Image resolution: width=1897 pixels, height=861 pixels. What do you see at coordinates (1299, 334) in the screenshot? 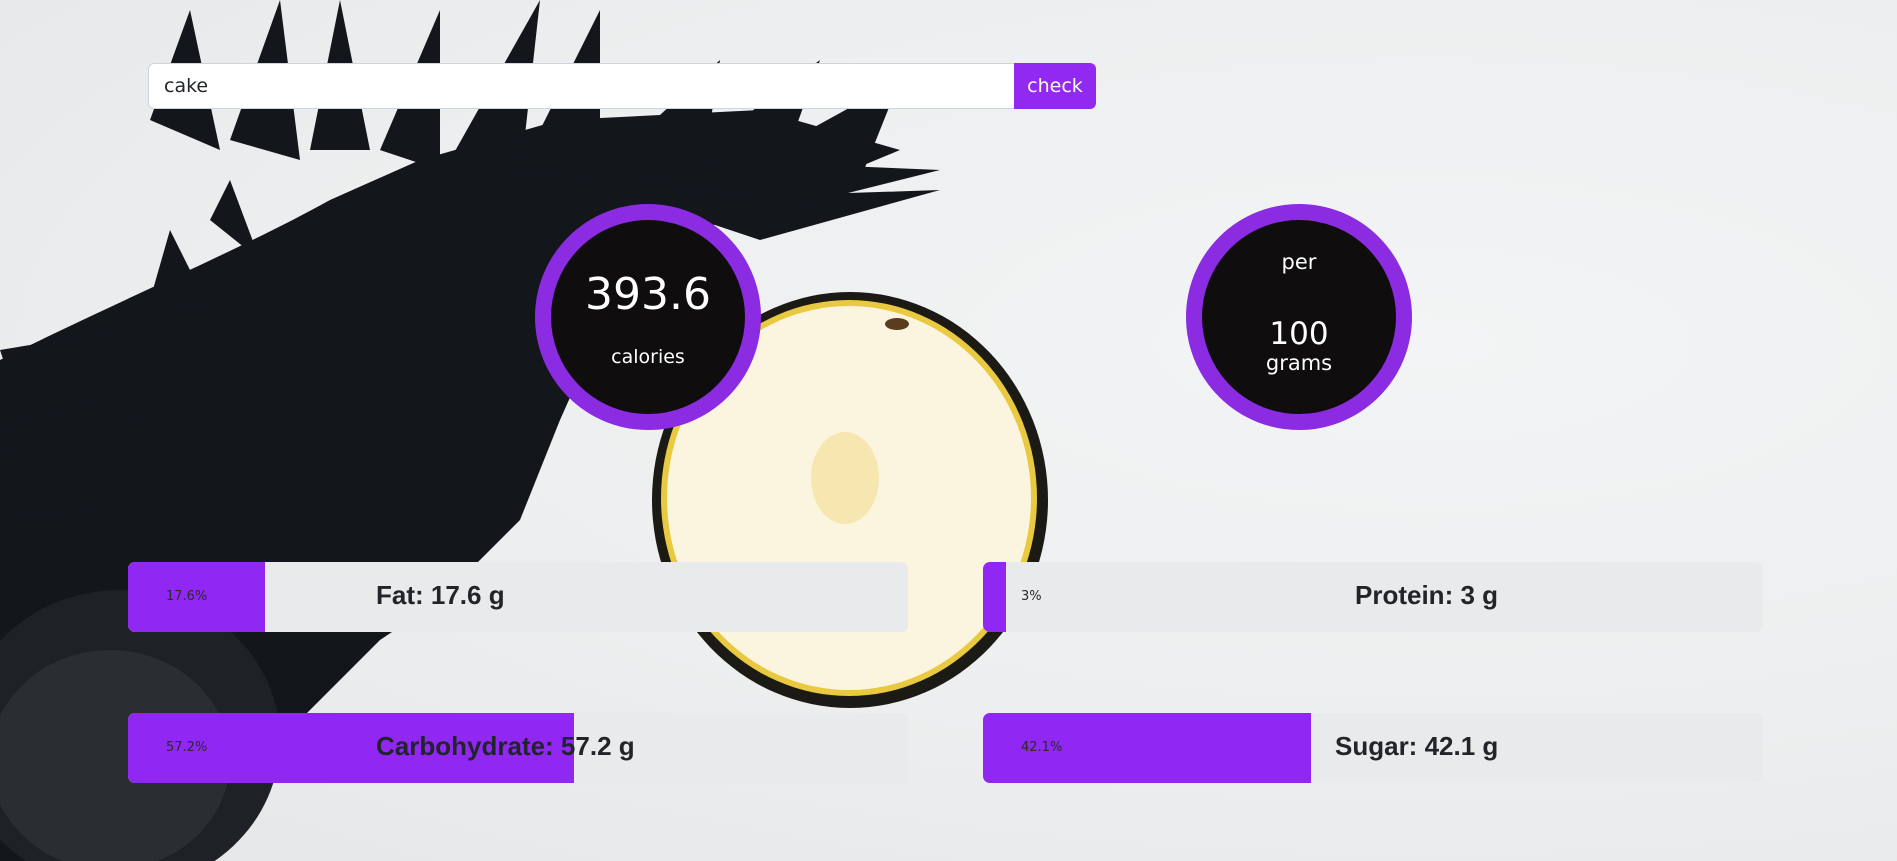
I see `serving-amount: 100` at bounding box center [1299, 334].